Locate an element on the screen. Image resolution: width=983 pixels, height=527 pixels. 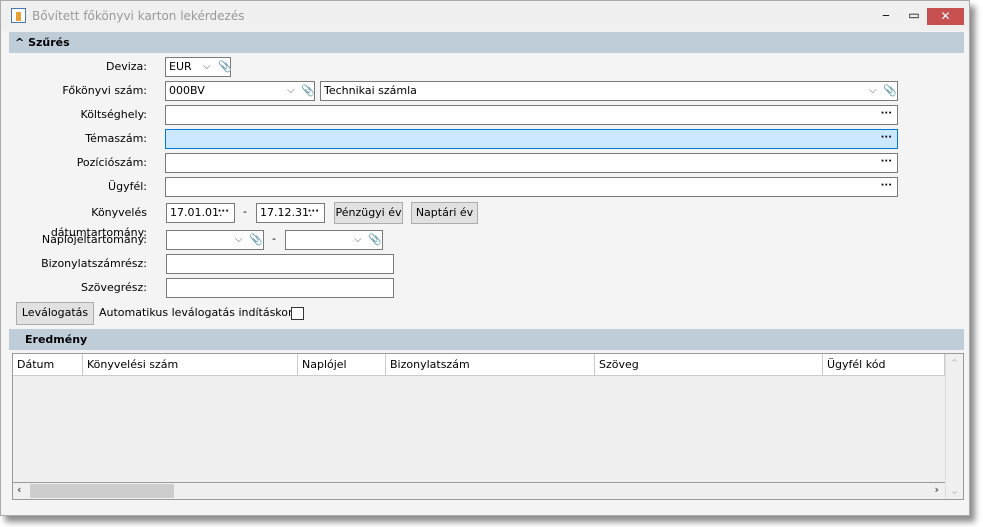
date-to-field: 17.12.31. ··· is located at coordinates (290, 213).